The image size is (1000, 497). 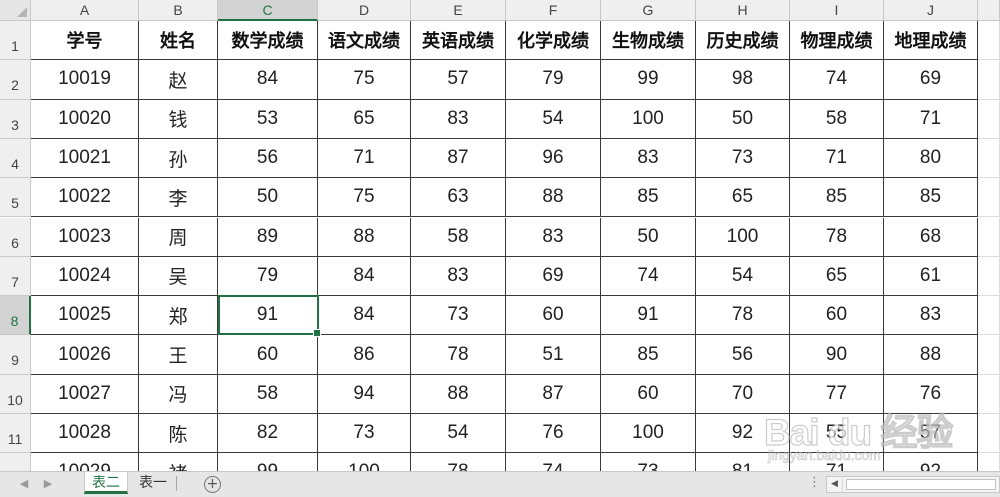 What do you see at coordinates (85, 158) in the screenshot?
I see `data-cell: 10021` at bounding box center [85, 158].